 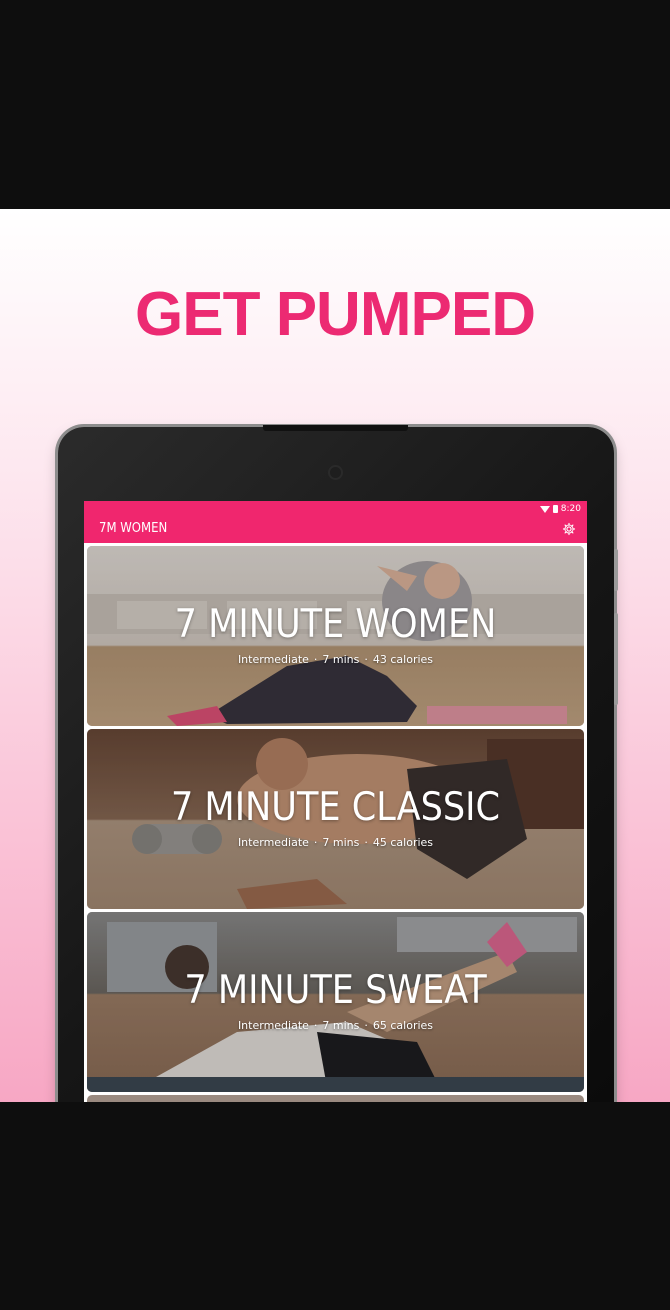 I want to click on promo-headline: GET PUMPED, so click(x=335, y=314).